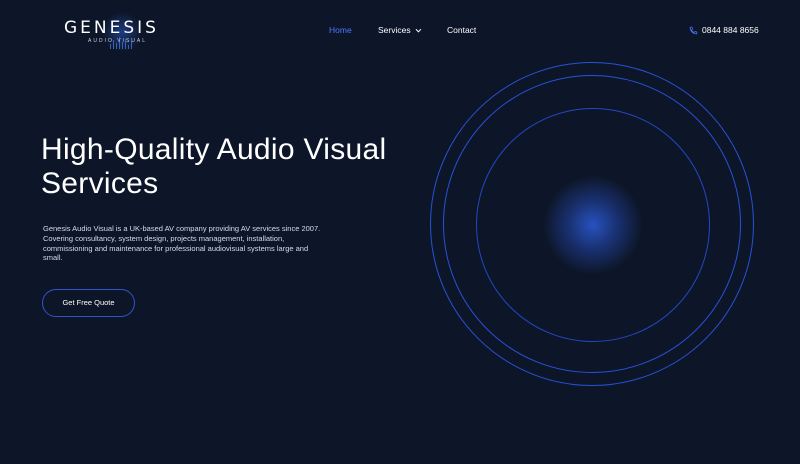 The height and width of the screenshot is (464, 800). What do you see at coordinates (111, 28) in the screenshot?
I see `logo-wordmark: GENESIS` at bounding box center [111, 28].